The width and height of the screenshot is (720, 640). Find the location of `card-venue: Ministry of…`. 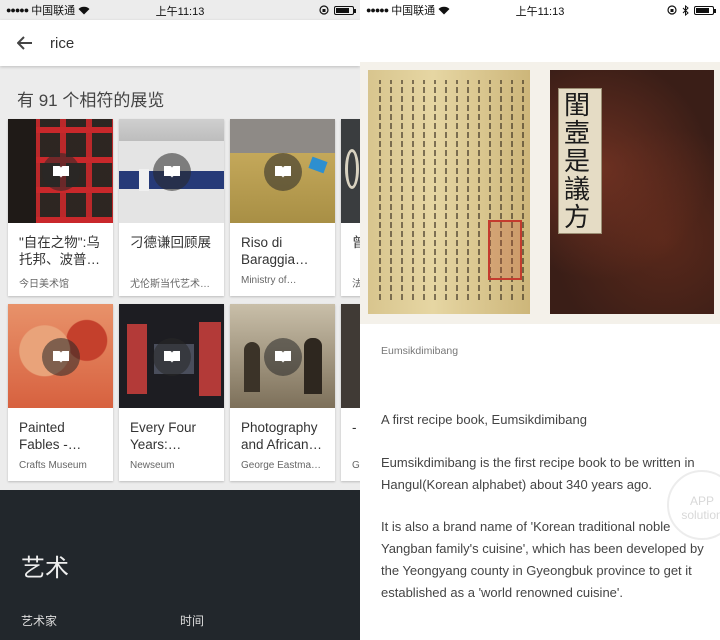

card-venue: Ministry of… is located at coordinates (269, 280).